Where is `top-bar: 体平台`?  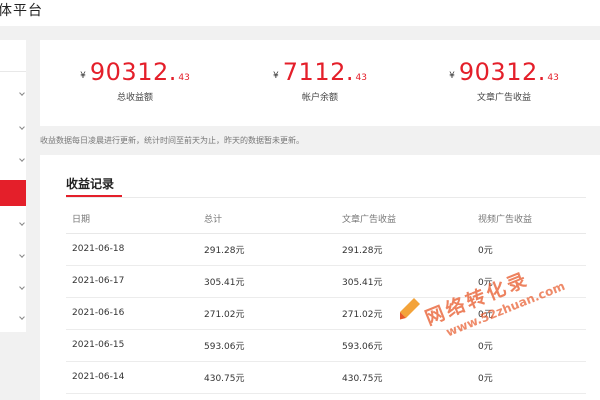
top-bar: 体平台 is located at coordinates (300, 13).